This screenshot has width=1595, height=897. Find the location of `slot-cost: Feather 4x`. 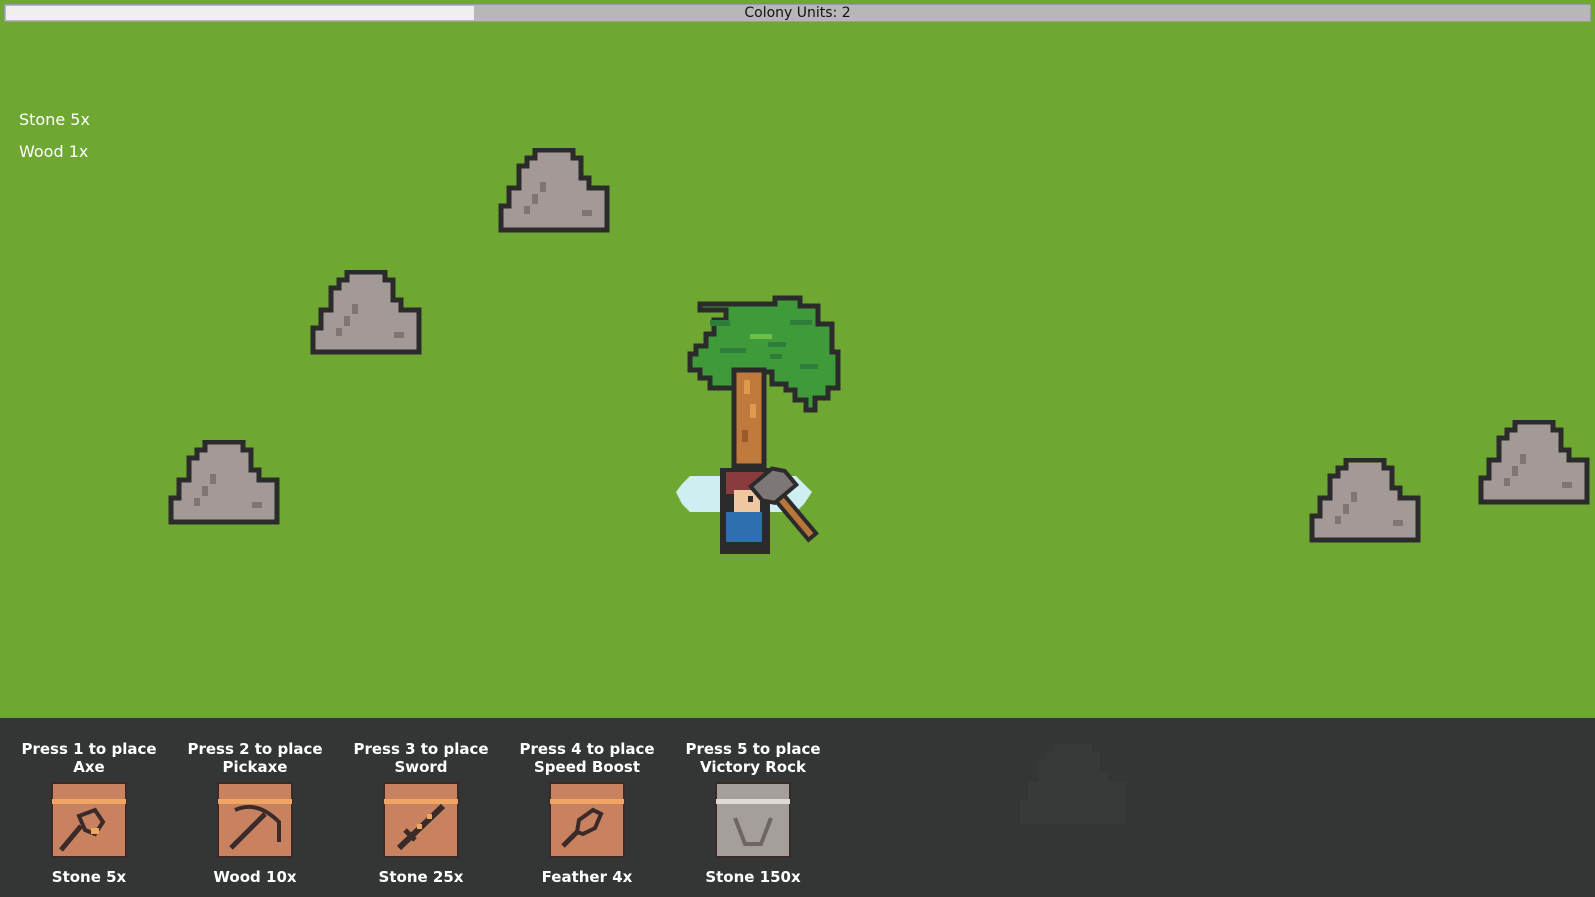

slot-cost: Feather 4x is located at coordinates (587, 877).